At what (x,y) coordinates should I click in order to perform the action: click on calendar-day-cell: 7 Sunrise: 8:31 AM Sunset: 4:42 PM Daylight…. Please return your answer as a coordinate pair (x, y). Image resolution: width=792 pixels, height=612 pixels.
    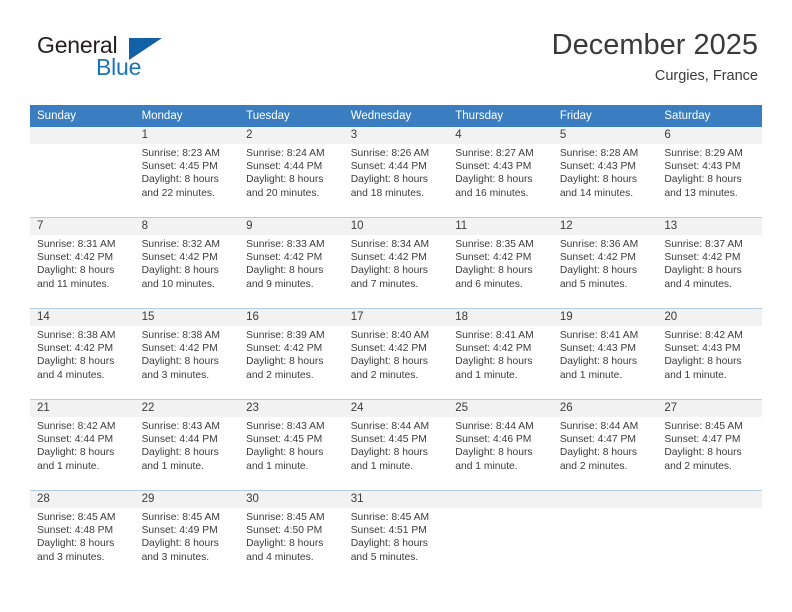
    Looking at the image, I should click on (82, 263).